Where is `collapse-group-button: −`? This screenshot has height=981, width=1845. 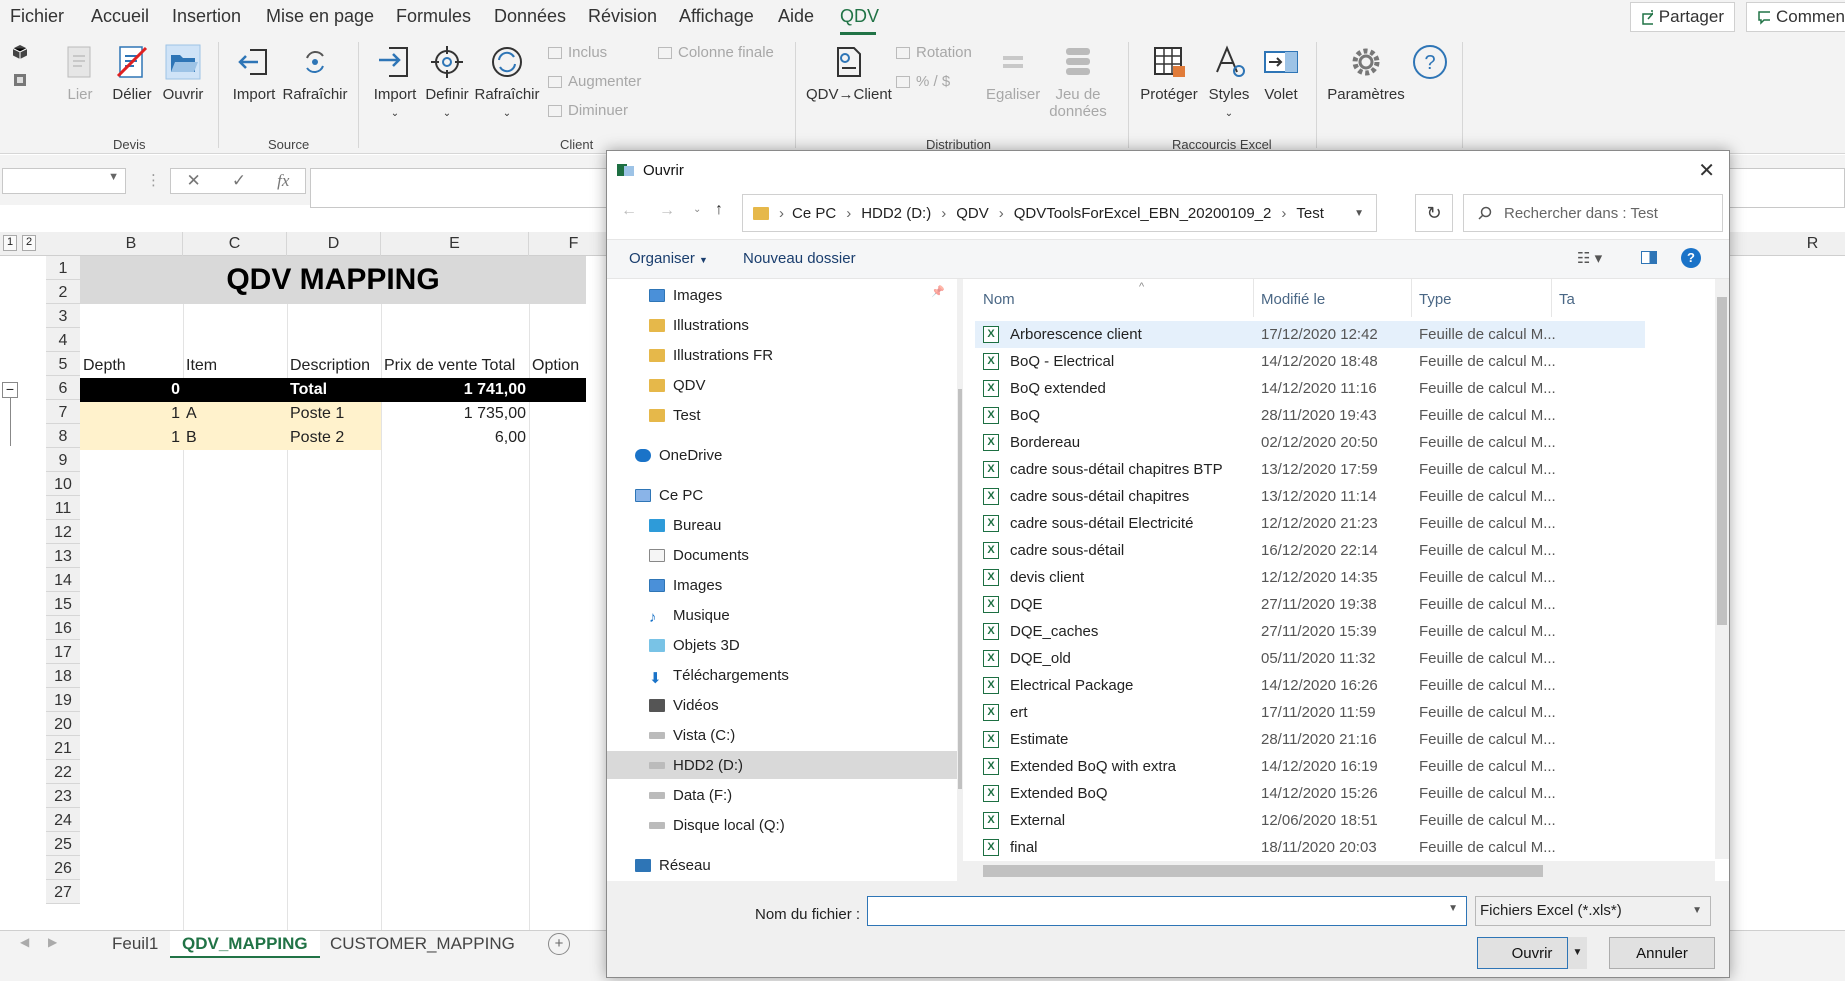
collapse-group-button: − is located at coordinates (10, 390).